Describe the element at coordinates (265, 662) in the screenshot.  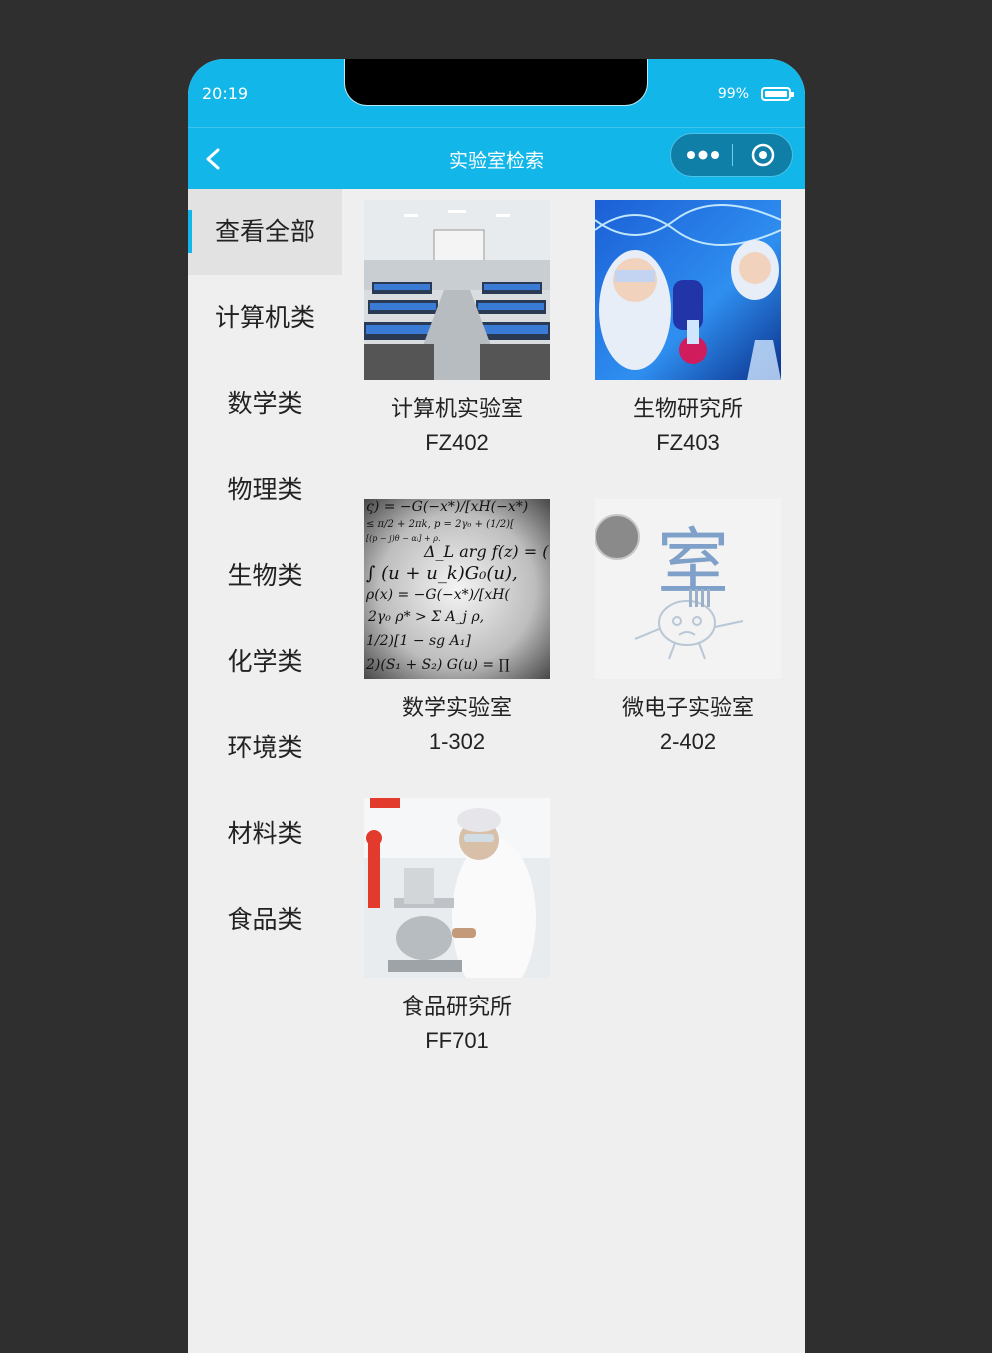
I see `sidebar-item: 化学类` at that location.